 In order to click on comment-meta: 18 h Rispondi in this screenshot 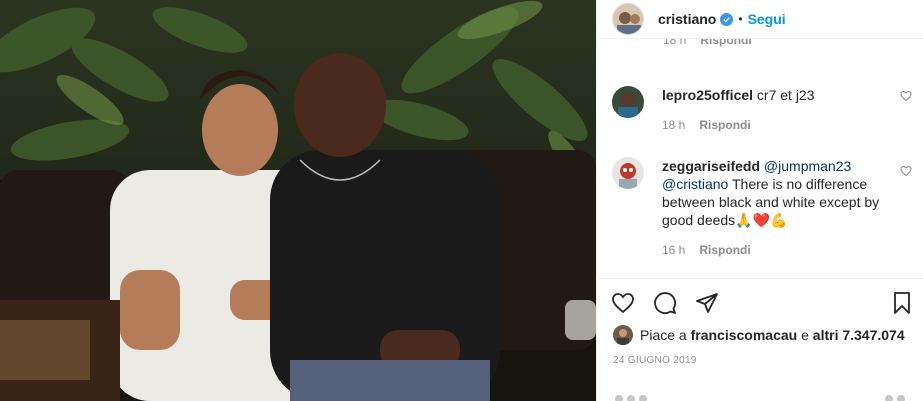, I will do `click(787, 125)`.